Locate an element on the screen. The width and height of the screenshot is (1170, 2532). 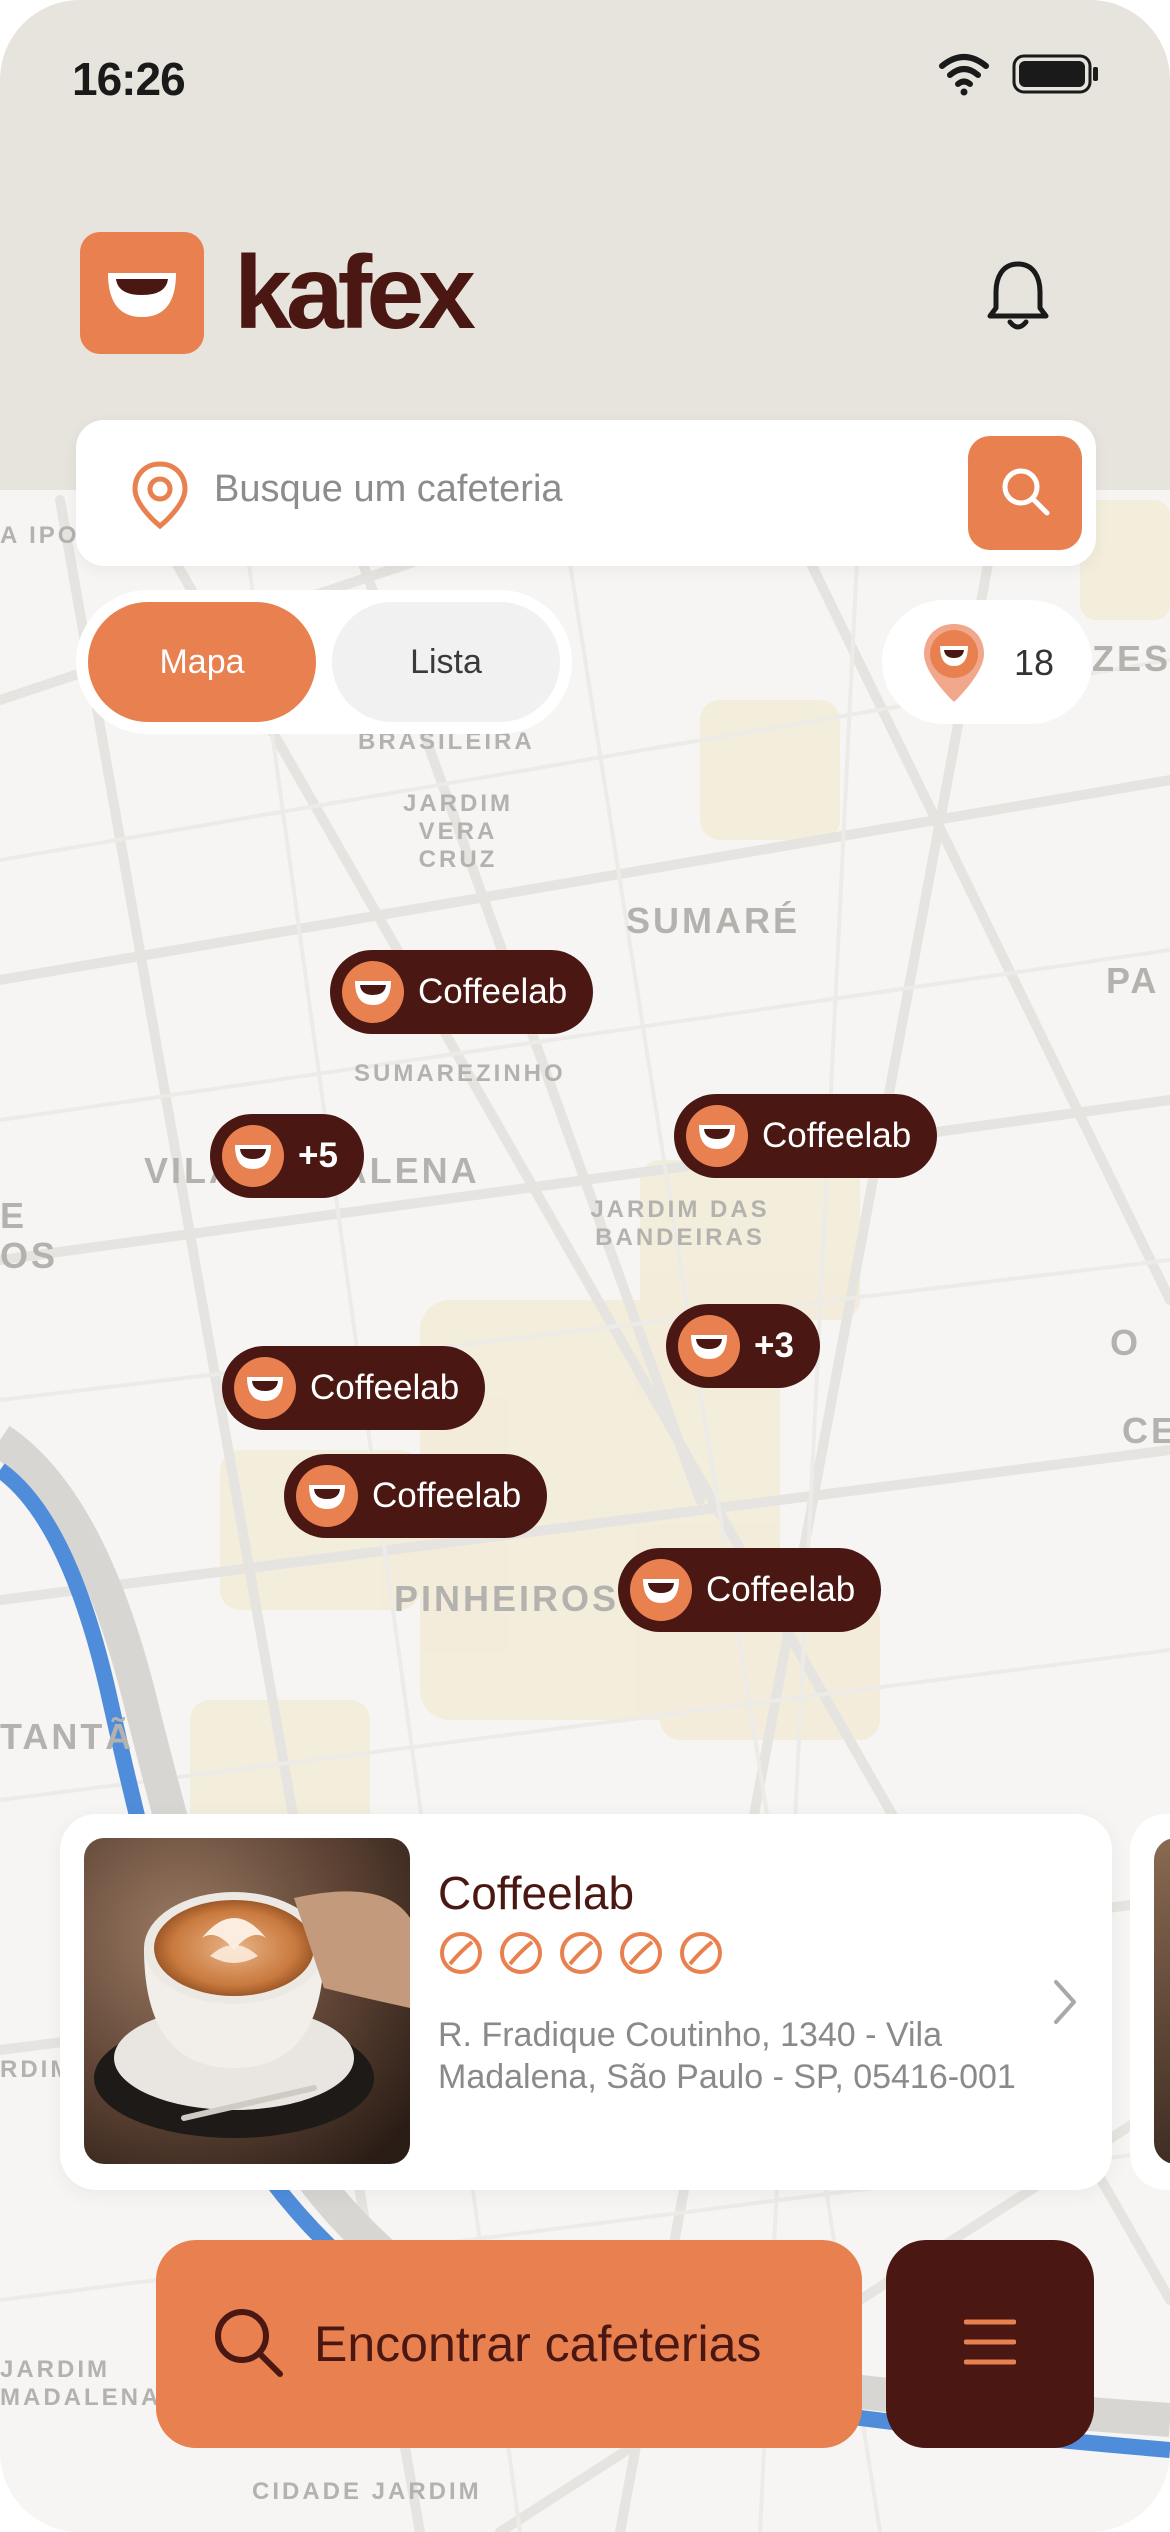
find-cafes-button: Encontrar cafeterias is located at coordinates (509, 2344).